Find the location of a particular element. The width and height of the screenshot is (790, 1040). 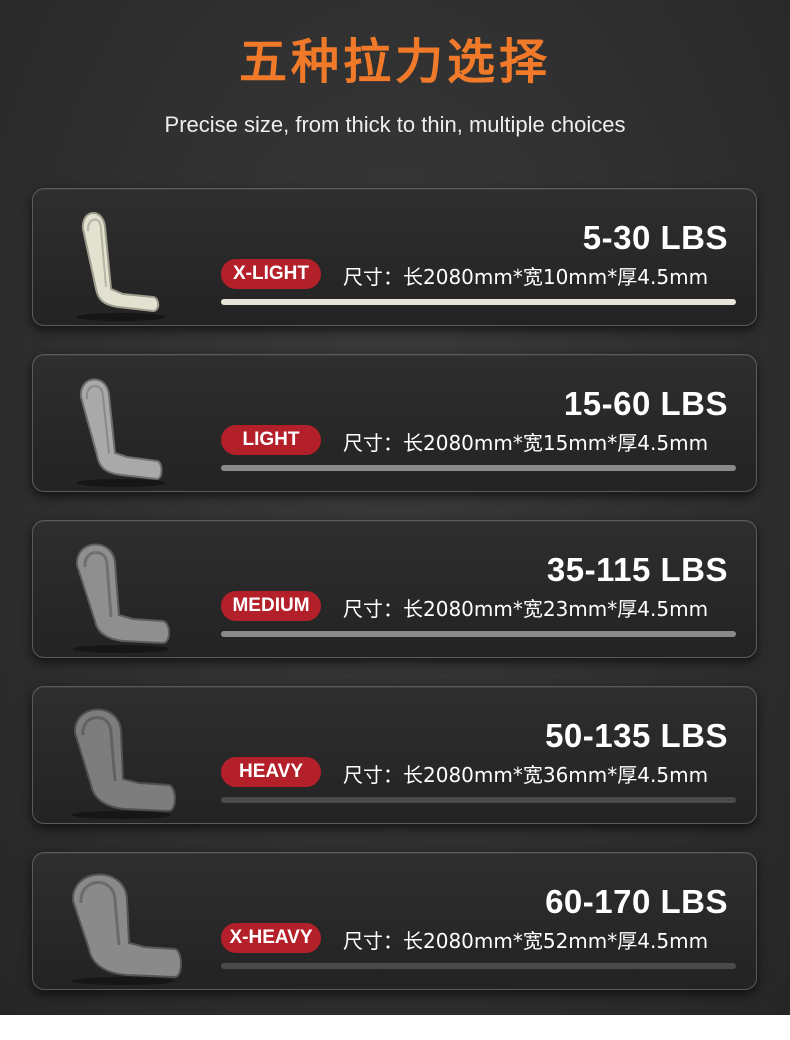

level-badge: LIGHT is located at coordinates (271, 440).